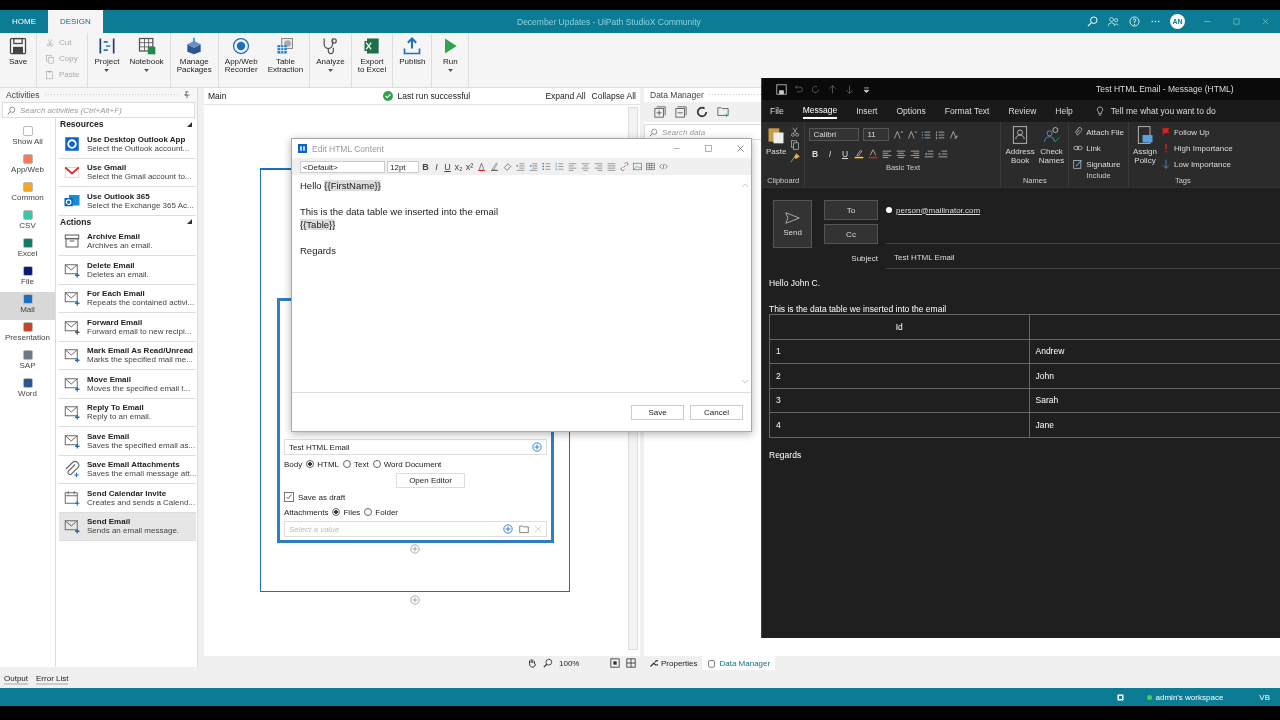  What do you see at coordinates (1113, 21) in the screenshot?
I see `people-icon` at bounding box center [1113, 21].